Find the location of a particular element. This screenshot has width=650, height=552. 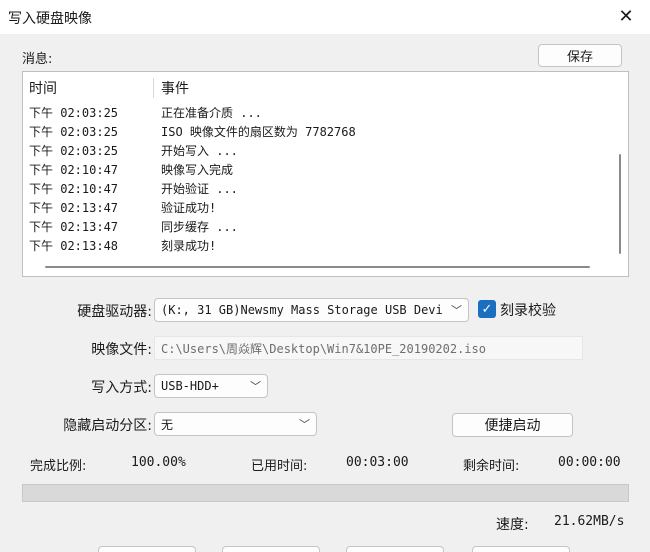

hidden-partition-value: 无 is located at coordinates (167, 424).